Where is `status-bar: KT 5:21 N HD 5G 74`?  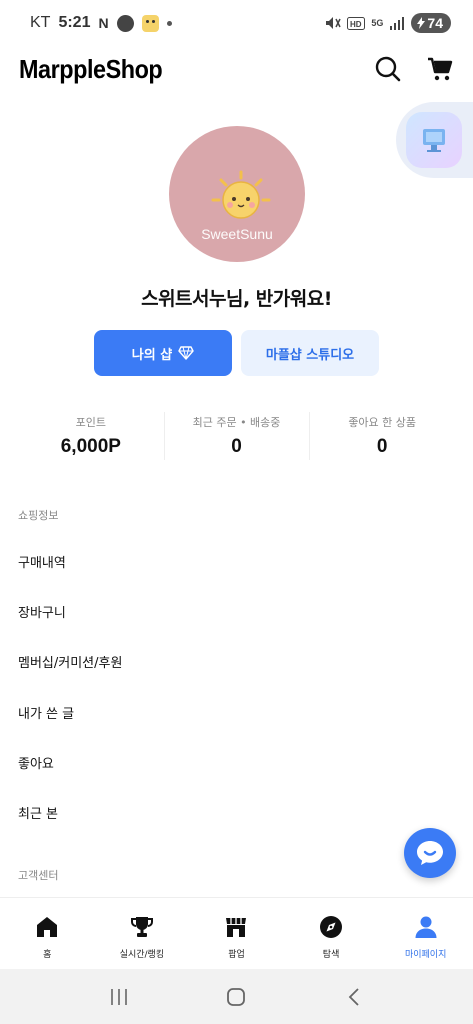 status-bar: KT 5:21 N HD 5G 74 is located at coordinates (236, 23).